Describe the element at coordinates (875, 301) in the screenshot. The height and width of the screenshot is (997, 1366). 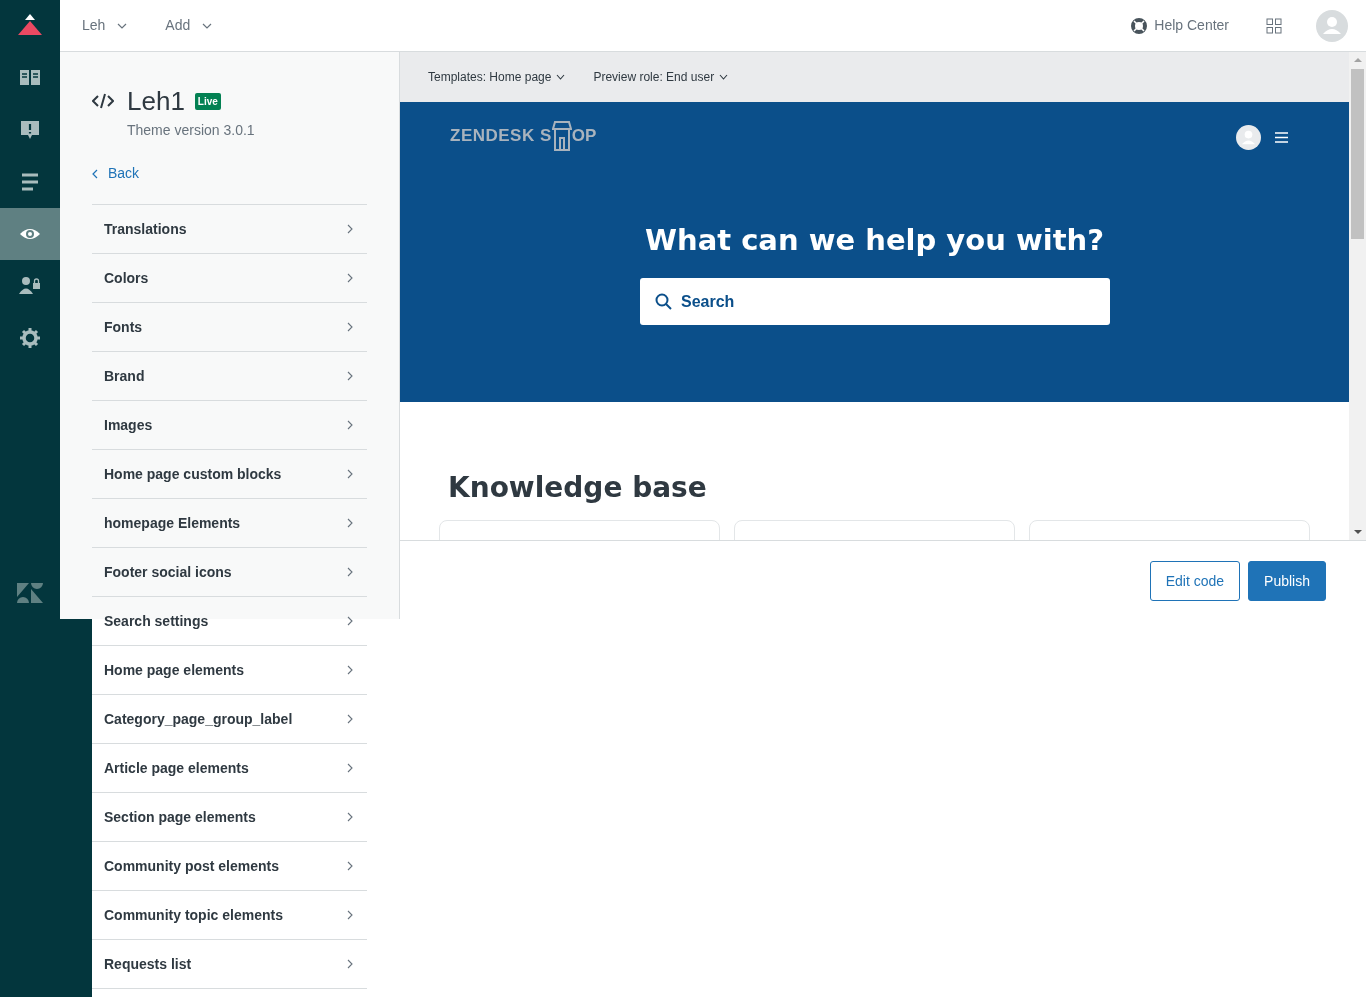
I see `search-field: Search` at that location.